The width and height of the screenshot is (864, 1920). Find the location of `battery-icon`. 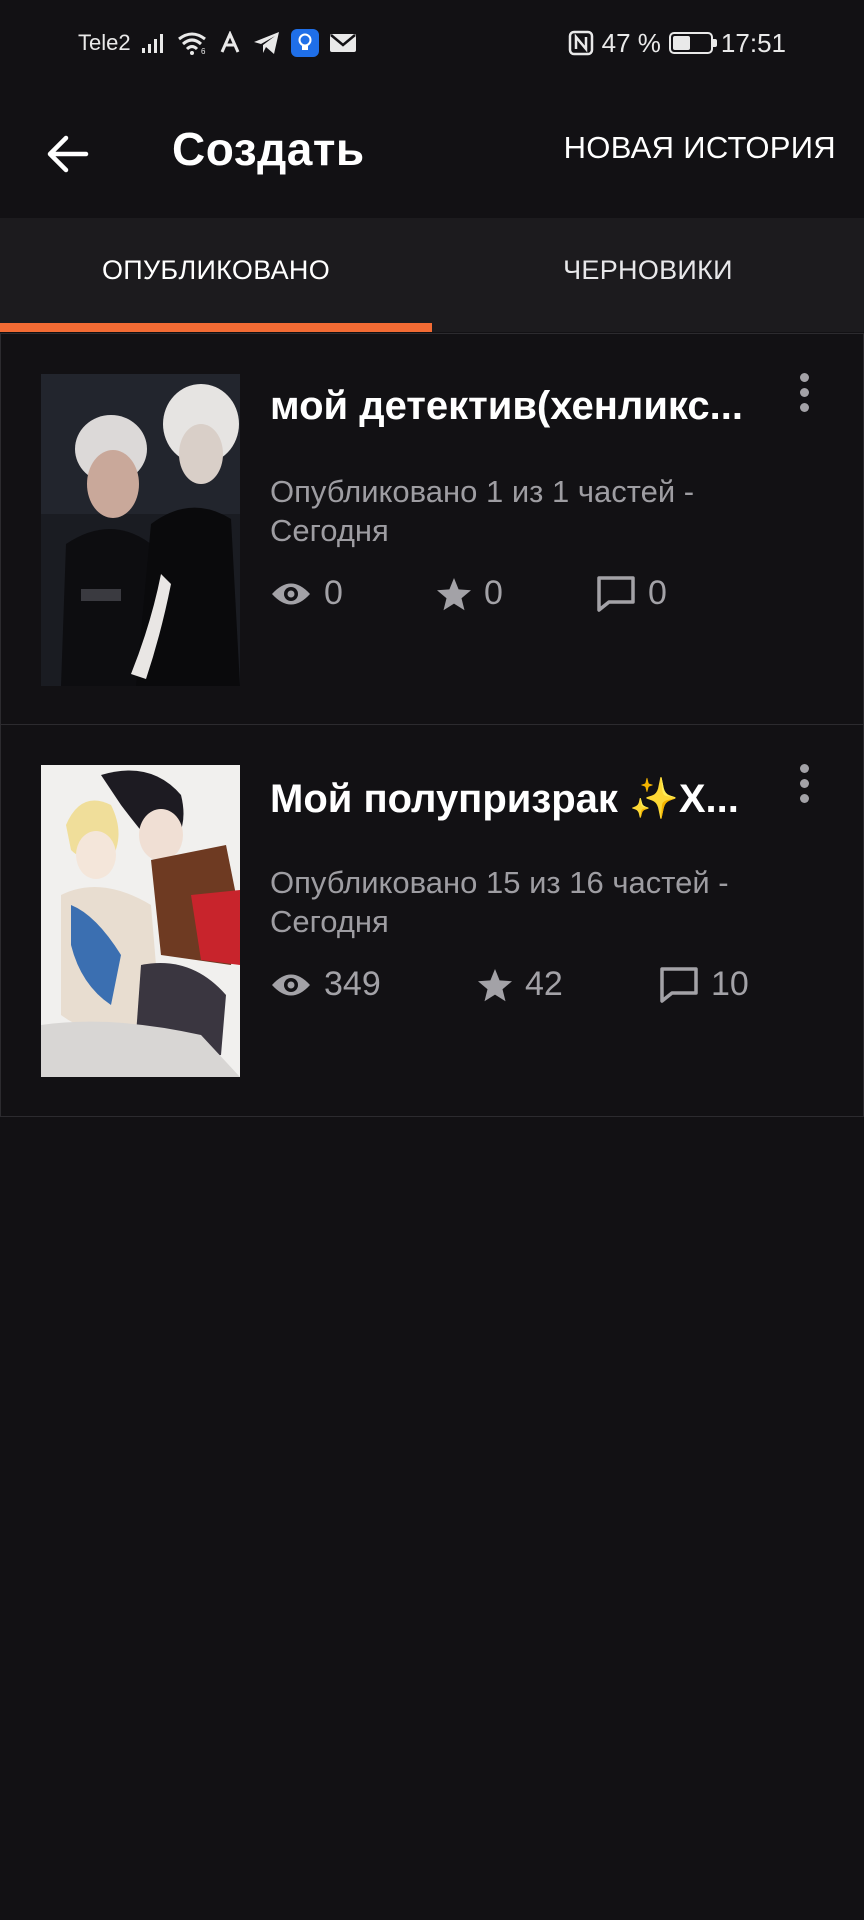

battery-icon is located at coordinates (692, 43).